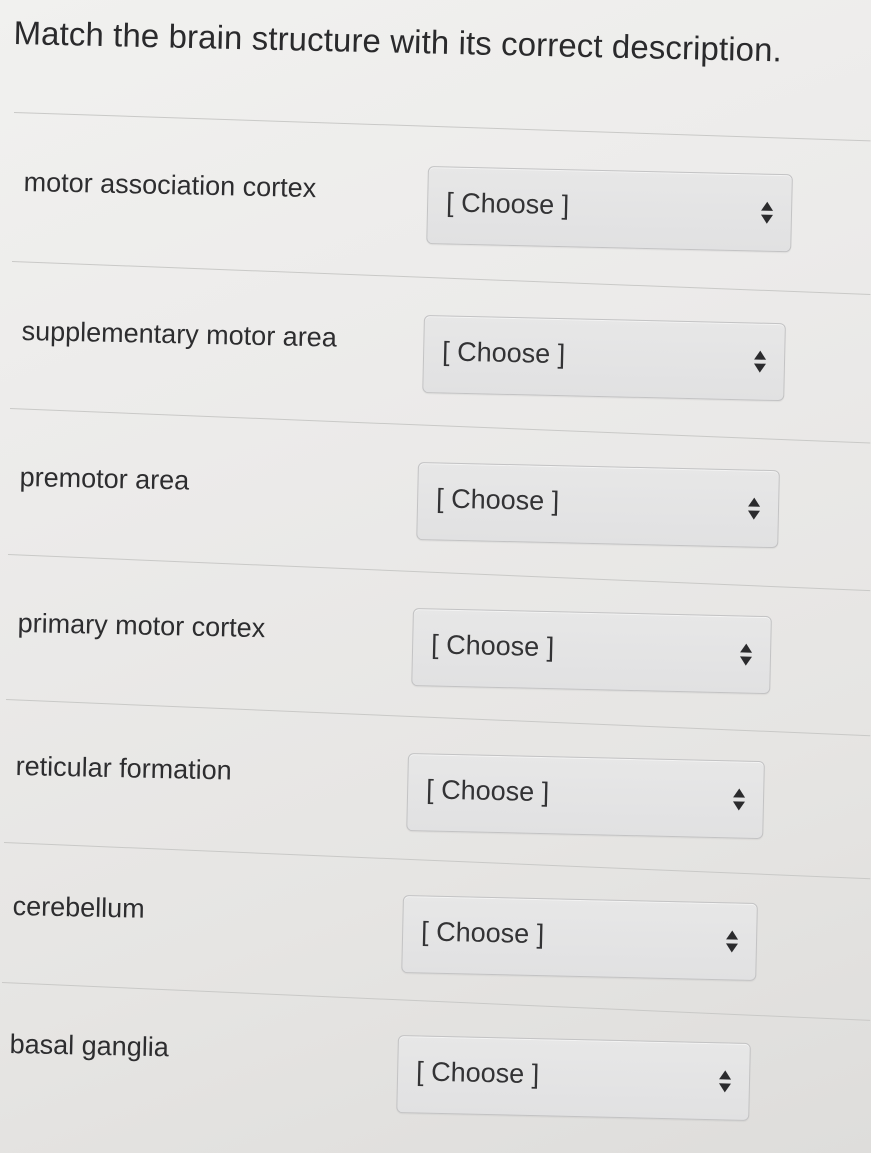 The image size is (871, 1153). I want to click on structure-label: motor association cortex, so click(170, 185).